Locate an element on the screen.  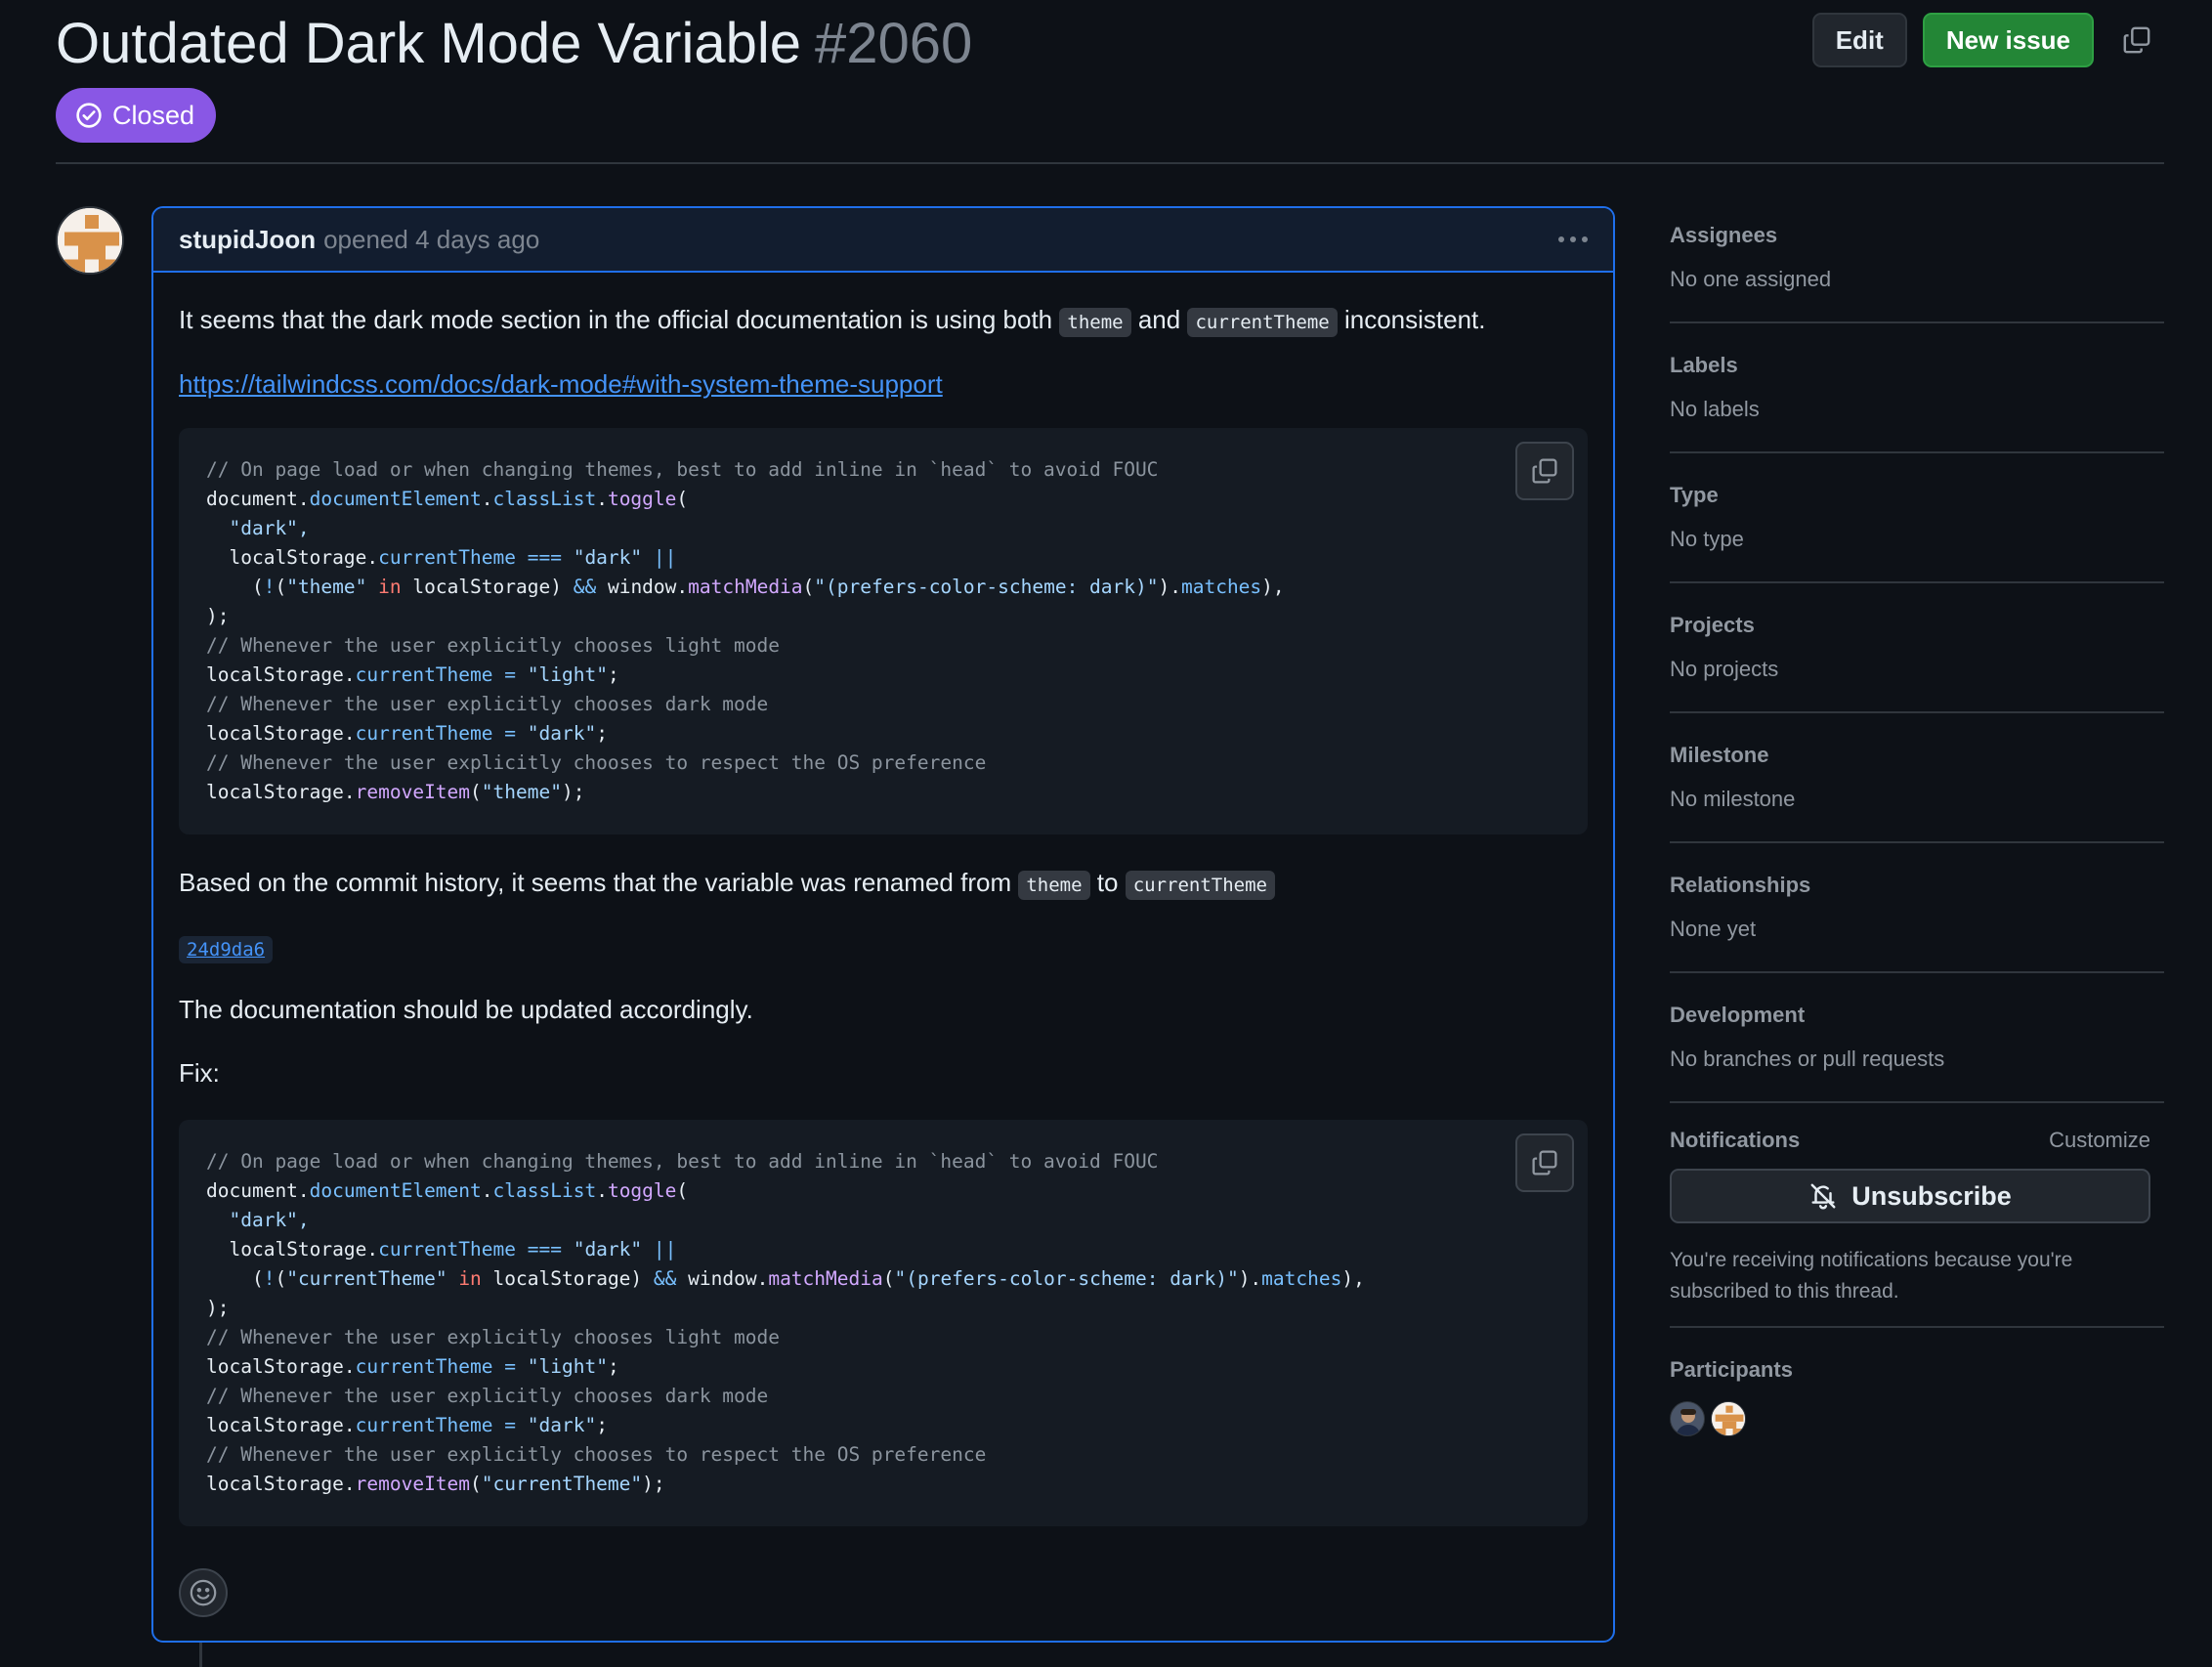
code-line: localStorage.currentTheme = "dark"; is located at coordinates (407, 733).